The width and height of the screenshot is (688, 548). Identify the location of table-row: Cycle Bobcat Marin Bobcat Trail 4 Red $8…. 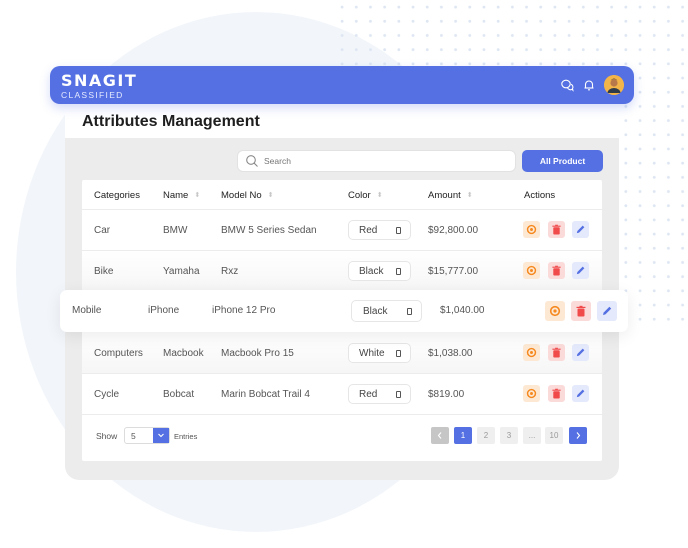
(342, 394).